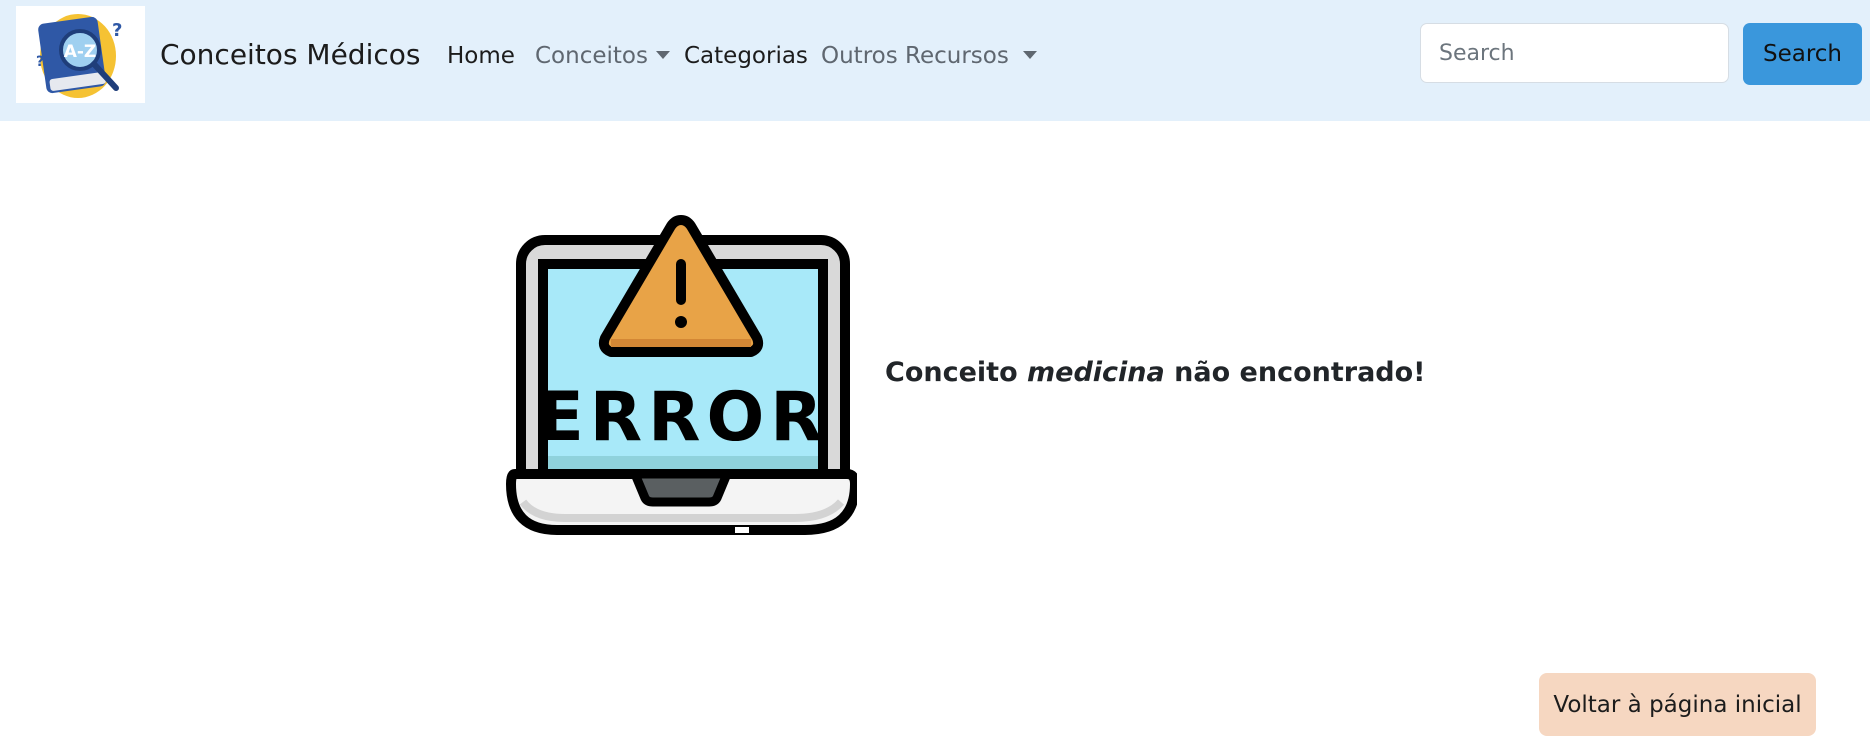 The image size is (1870, 756). I want to click on nav-outros-recursos-dropdown: Outros Recursos, so click(929, 56).